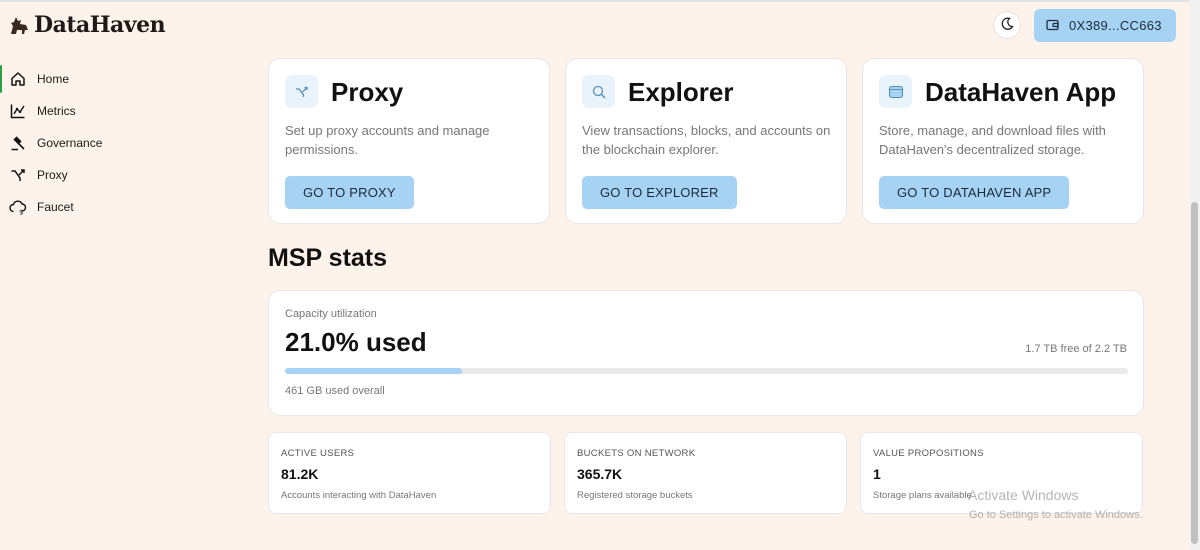  What do you see at coordinates (70, 143) in the screenshot?
I see `sidebar-item-label: Governance` at bounding box center [70, 143].